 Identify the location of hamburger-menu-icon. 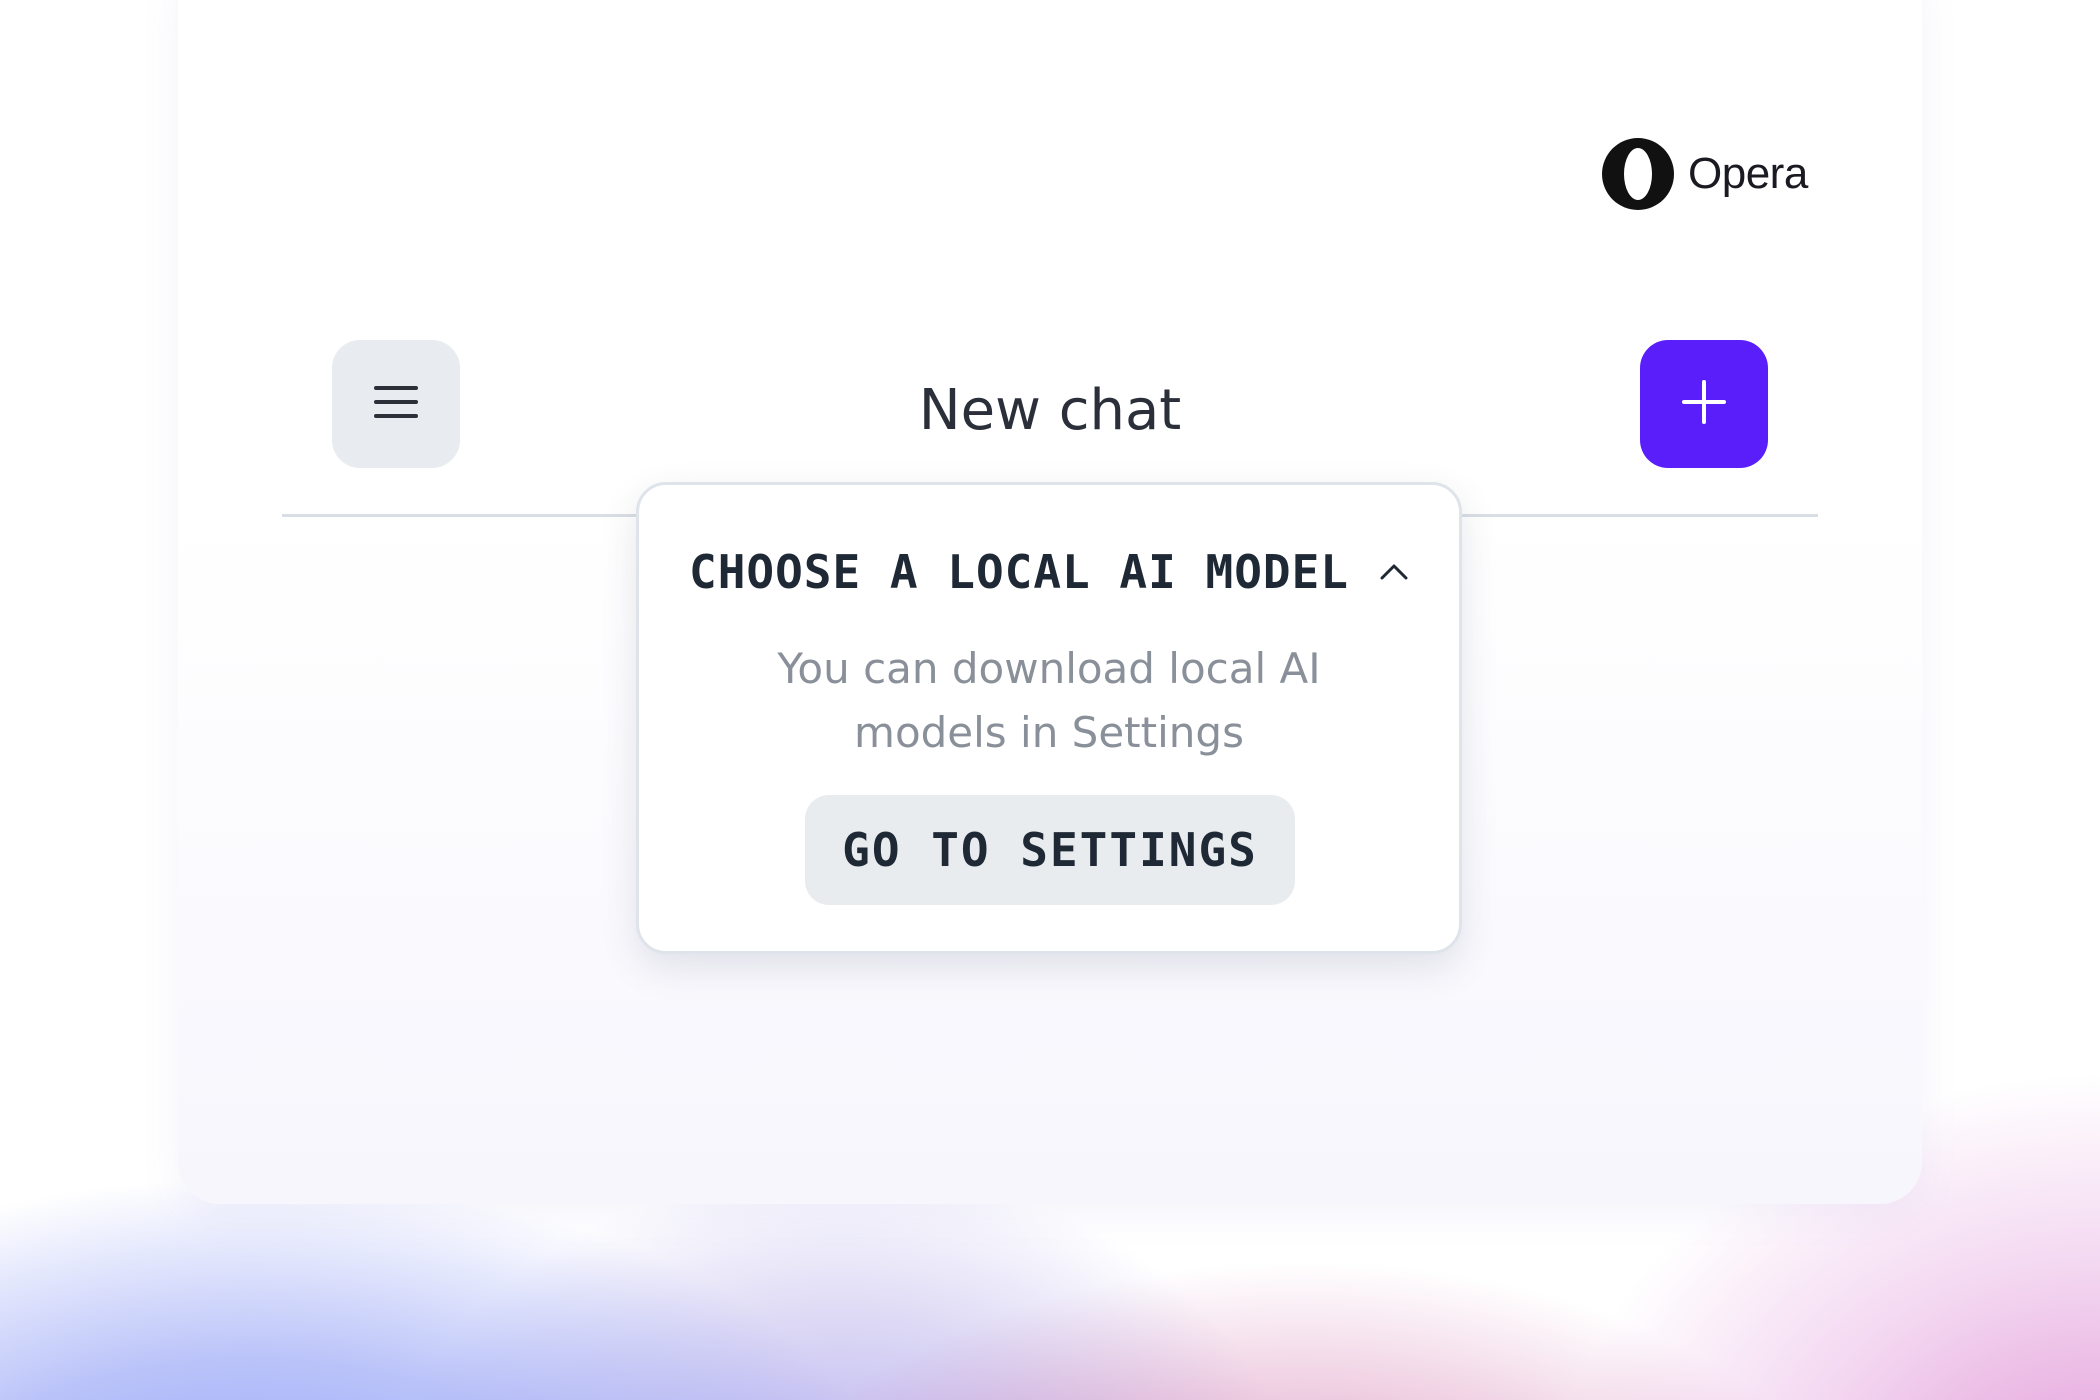
(396, 404).